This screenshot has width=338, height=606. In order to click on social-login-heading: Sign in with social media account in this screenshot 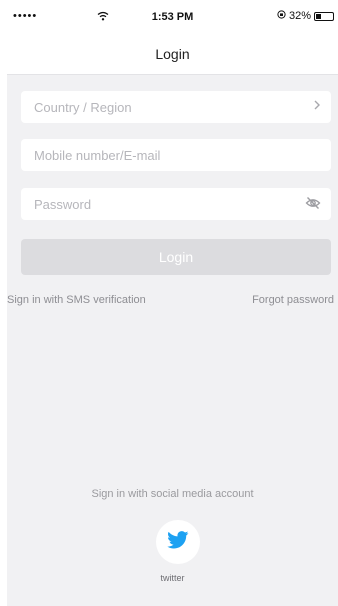, I will do `click(172, 494)`.